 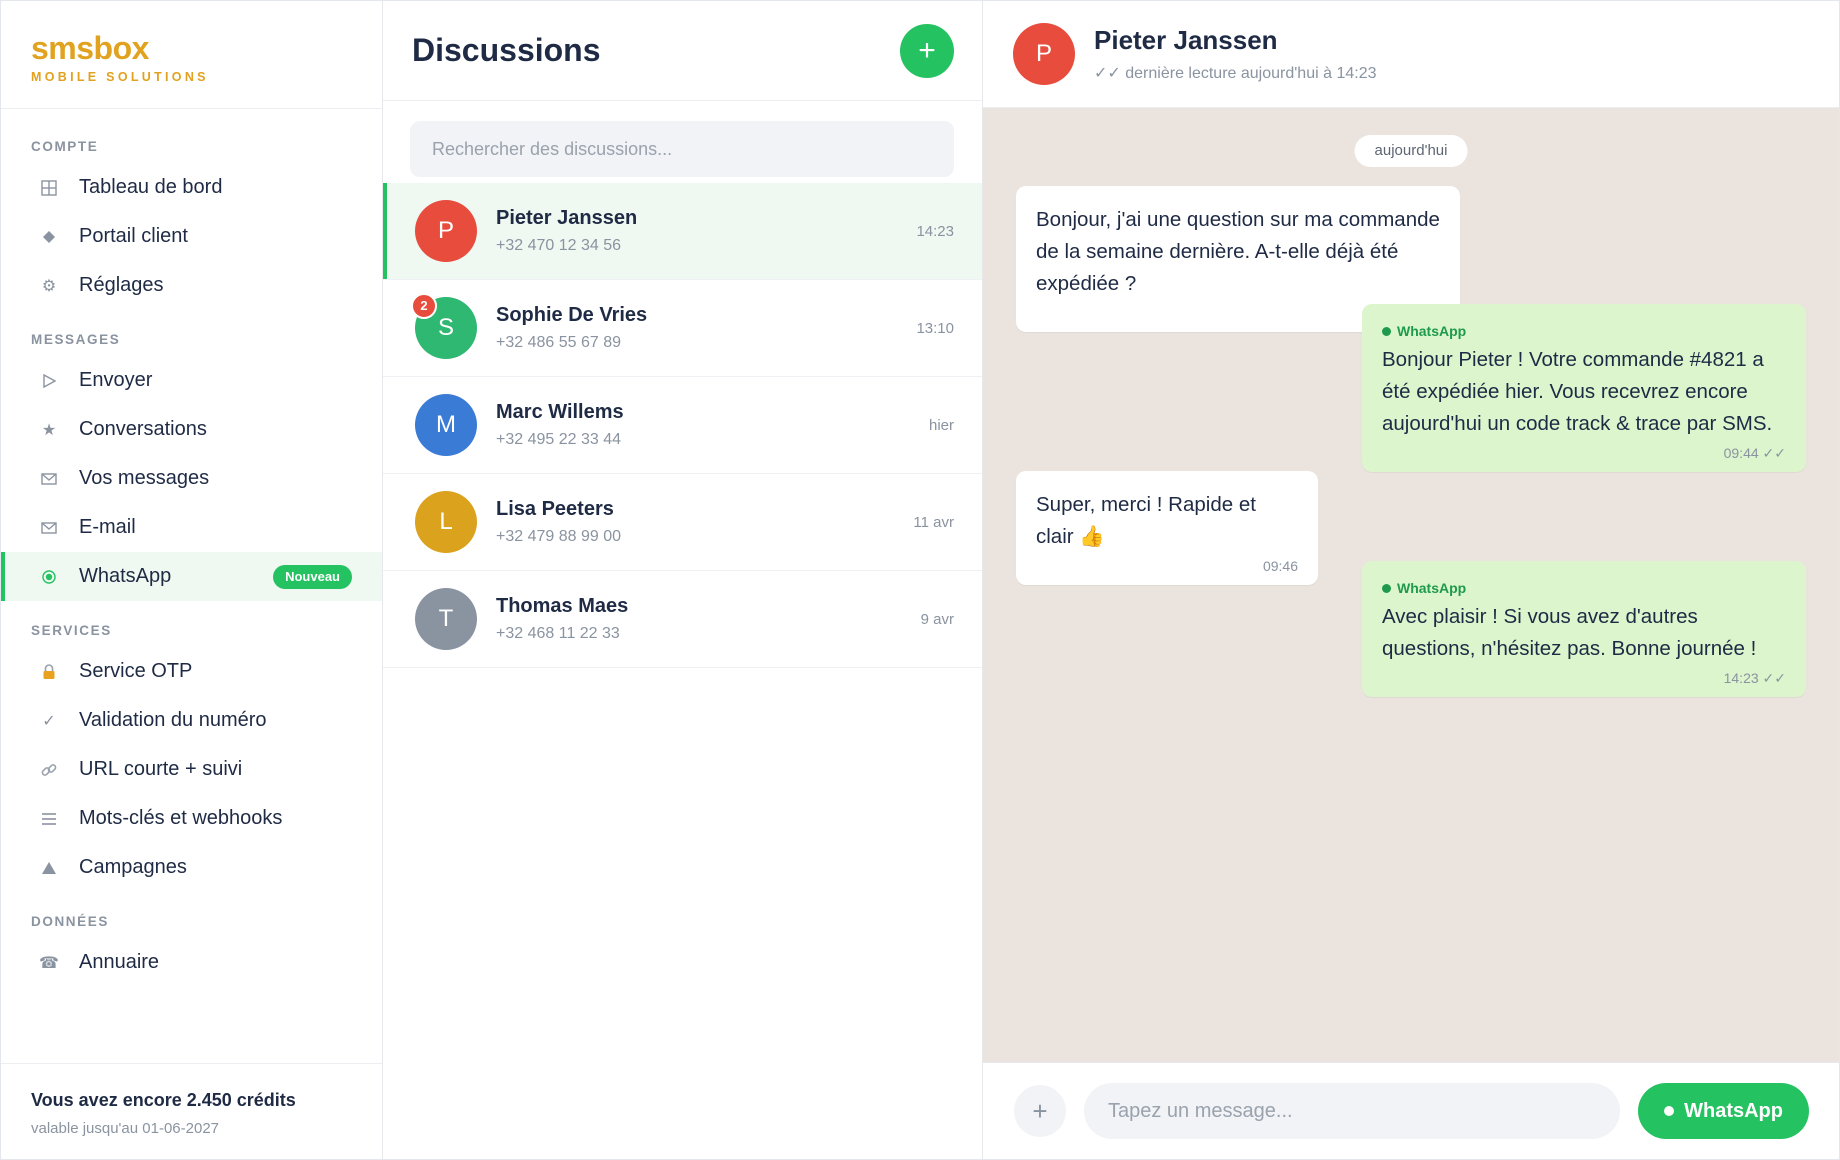 I want to click on avatar-initial: T, so click(x=446, y=618).